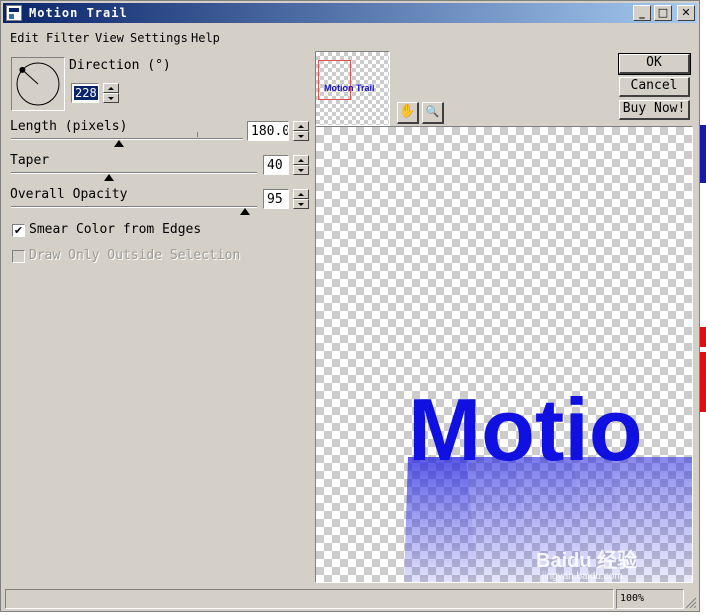  I want to click on taper-slider-thumb, so click(109, 177).